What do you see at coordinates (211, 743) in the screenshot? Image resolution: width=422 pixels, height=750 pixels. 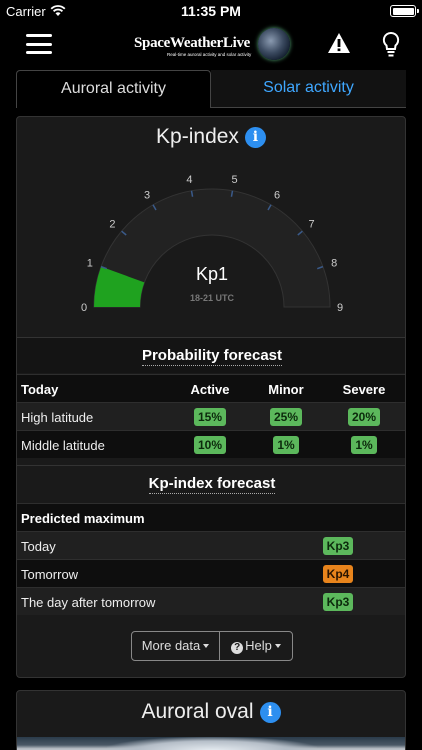 I see `auroral-oval-map-image` at bounding box center [211, 743].